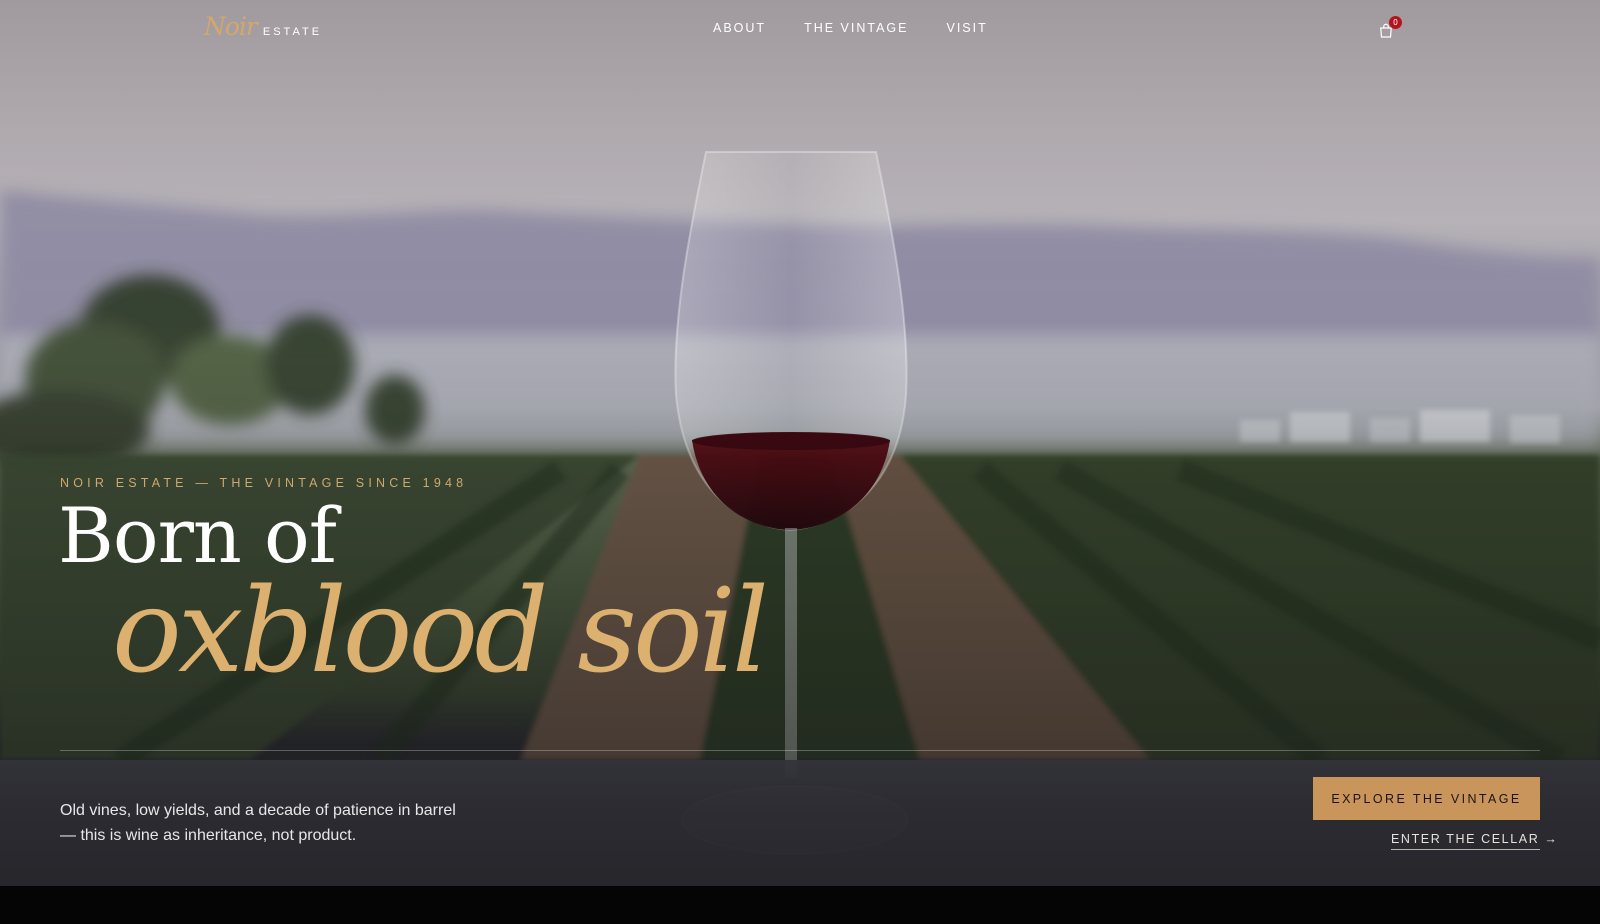 The image size is (1600, 924). Describe the element at coordinates (800, 905) in the screenshot. I see `bottom-strip` at that location.